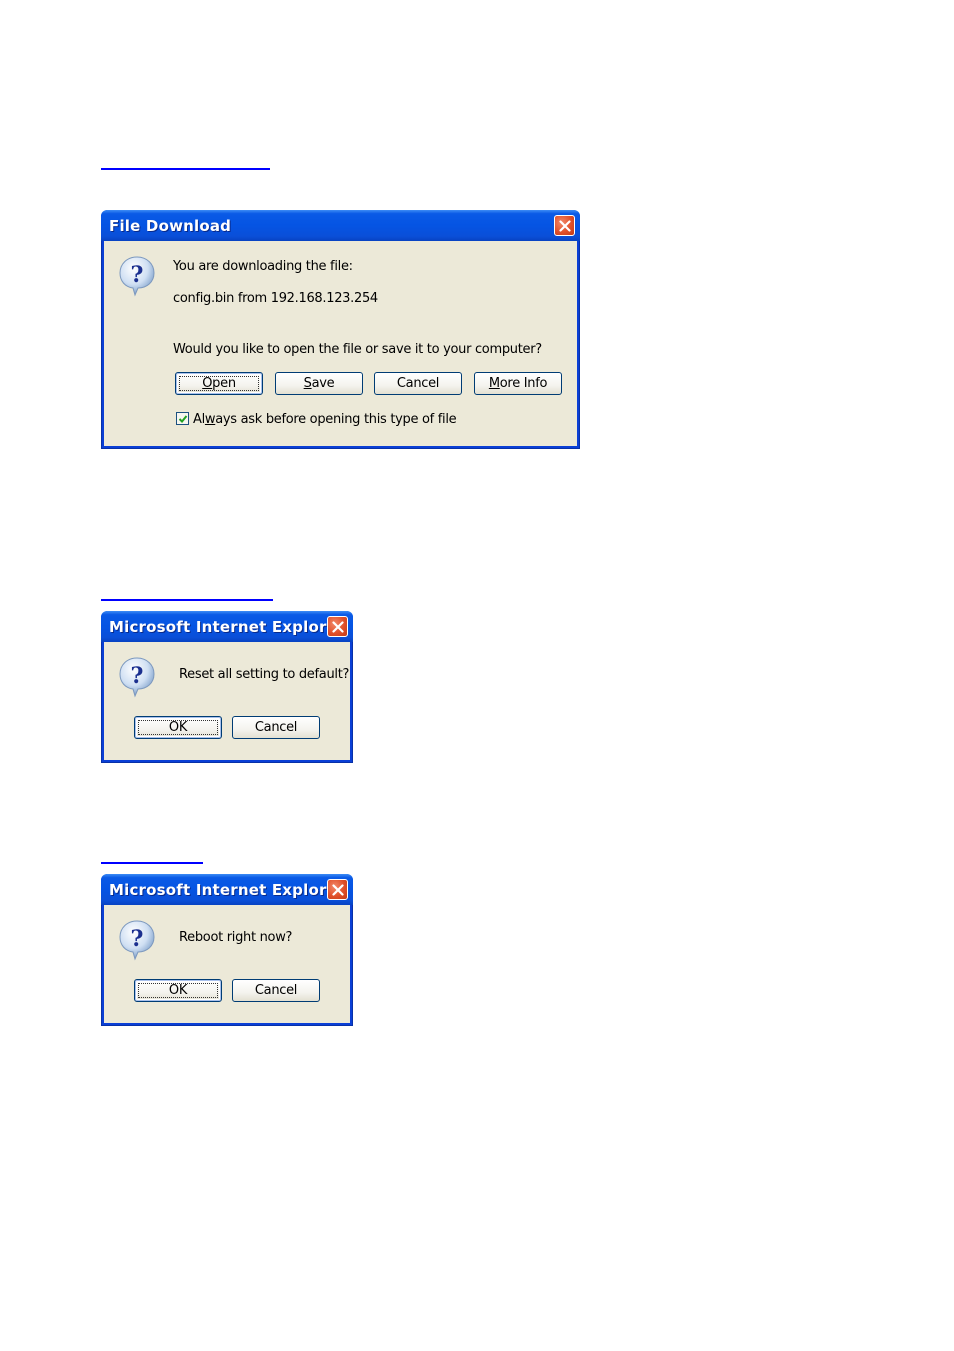 This screenshot has height=1351, width=954. I want to click on dialog-message: Reboot right now?, so click(236, 937).